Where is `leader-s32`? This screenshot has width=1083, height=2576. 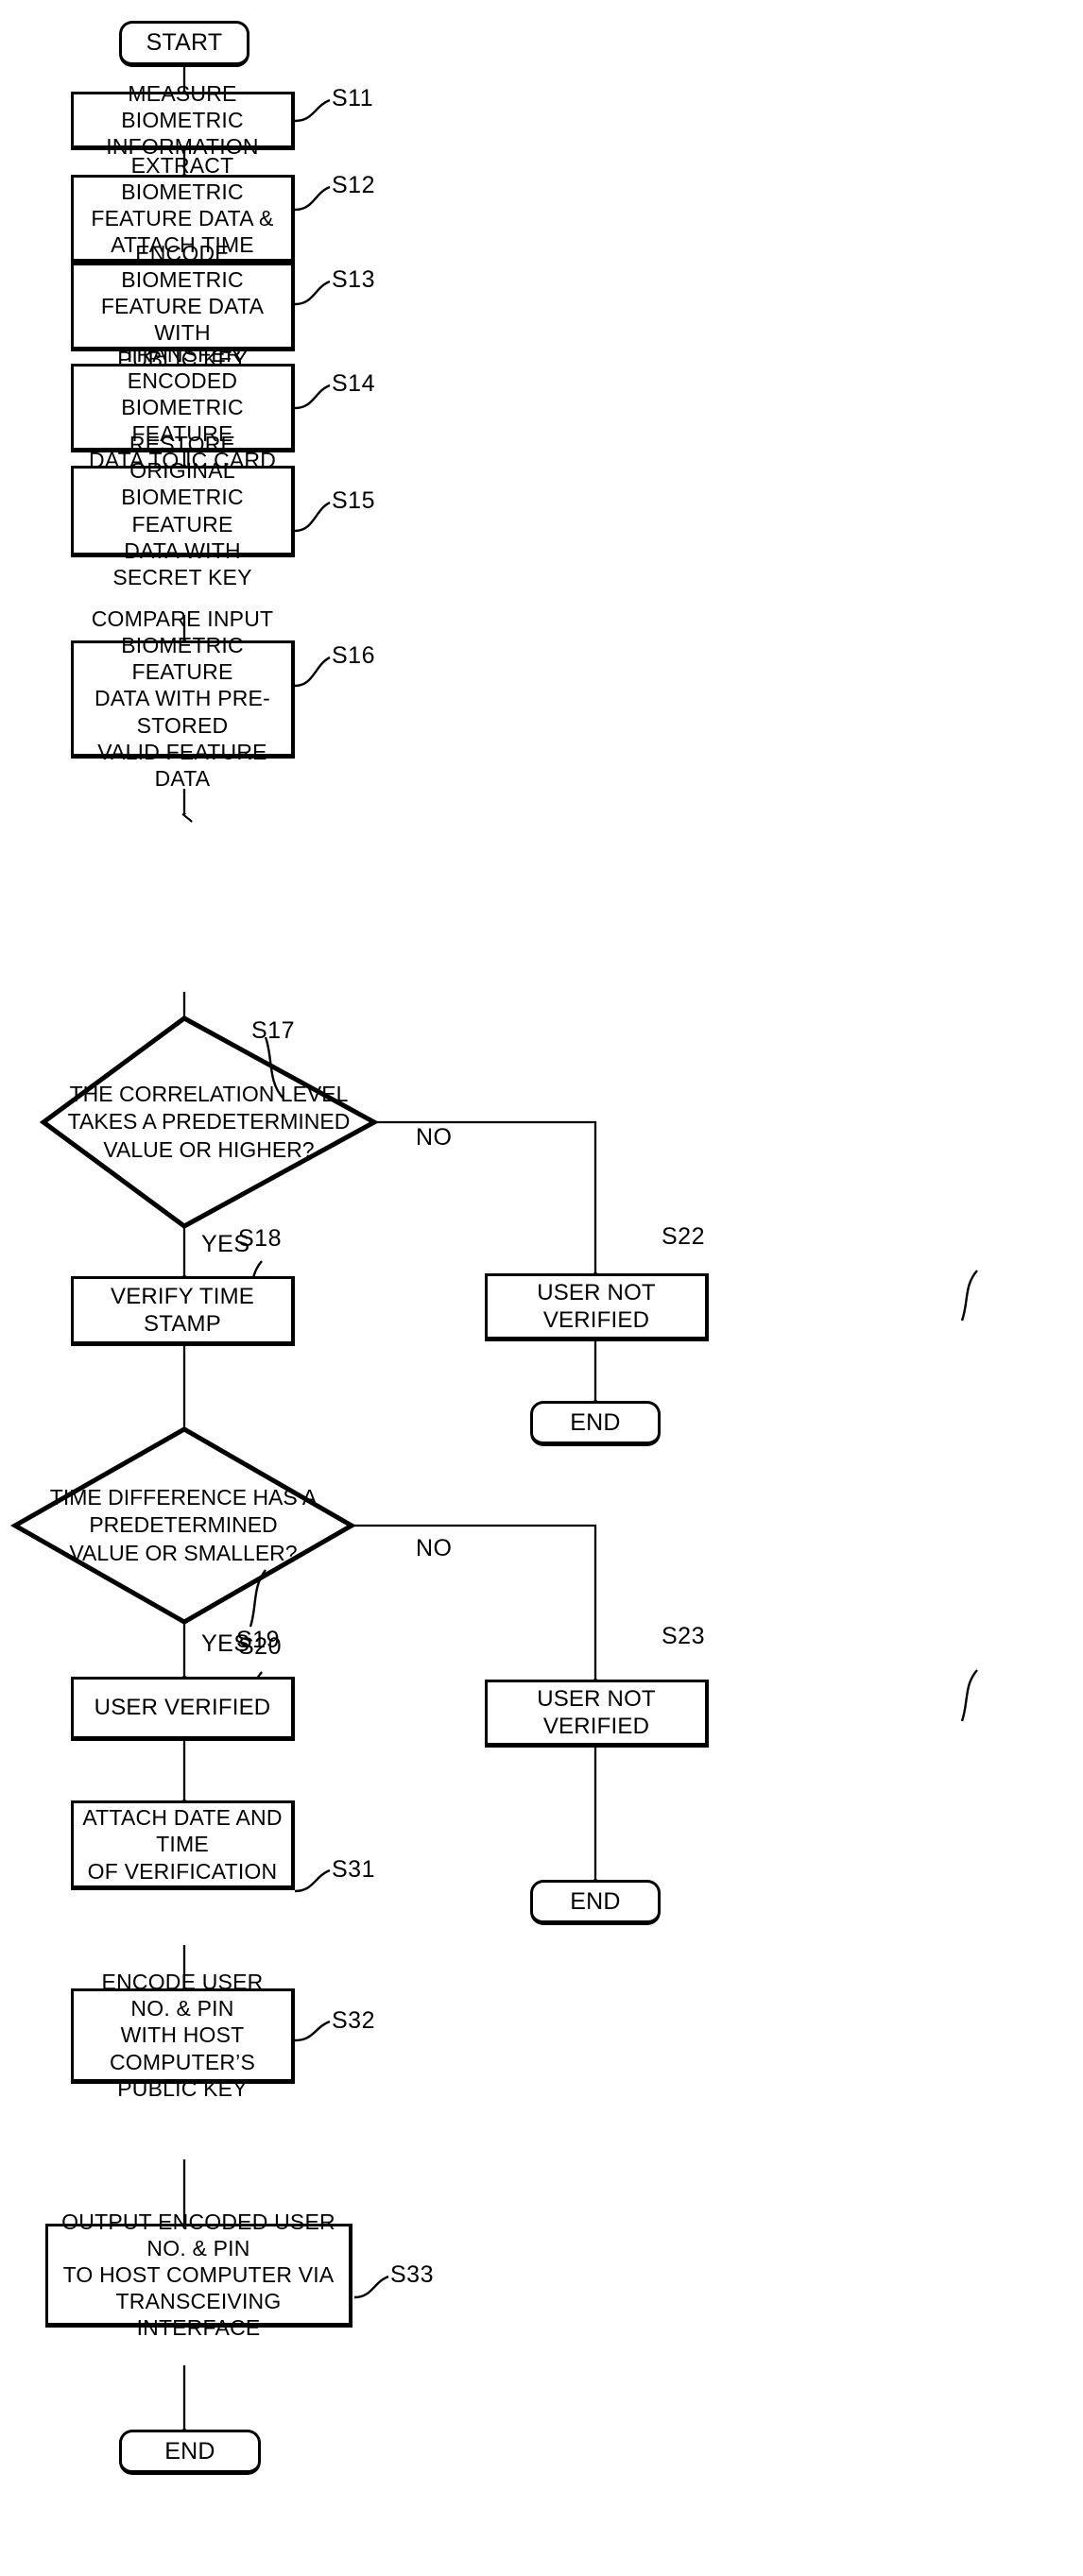 leader-s32 is located at coordinates (313, 2031).